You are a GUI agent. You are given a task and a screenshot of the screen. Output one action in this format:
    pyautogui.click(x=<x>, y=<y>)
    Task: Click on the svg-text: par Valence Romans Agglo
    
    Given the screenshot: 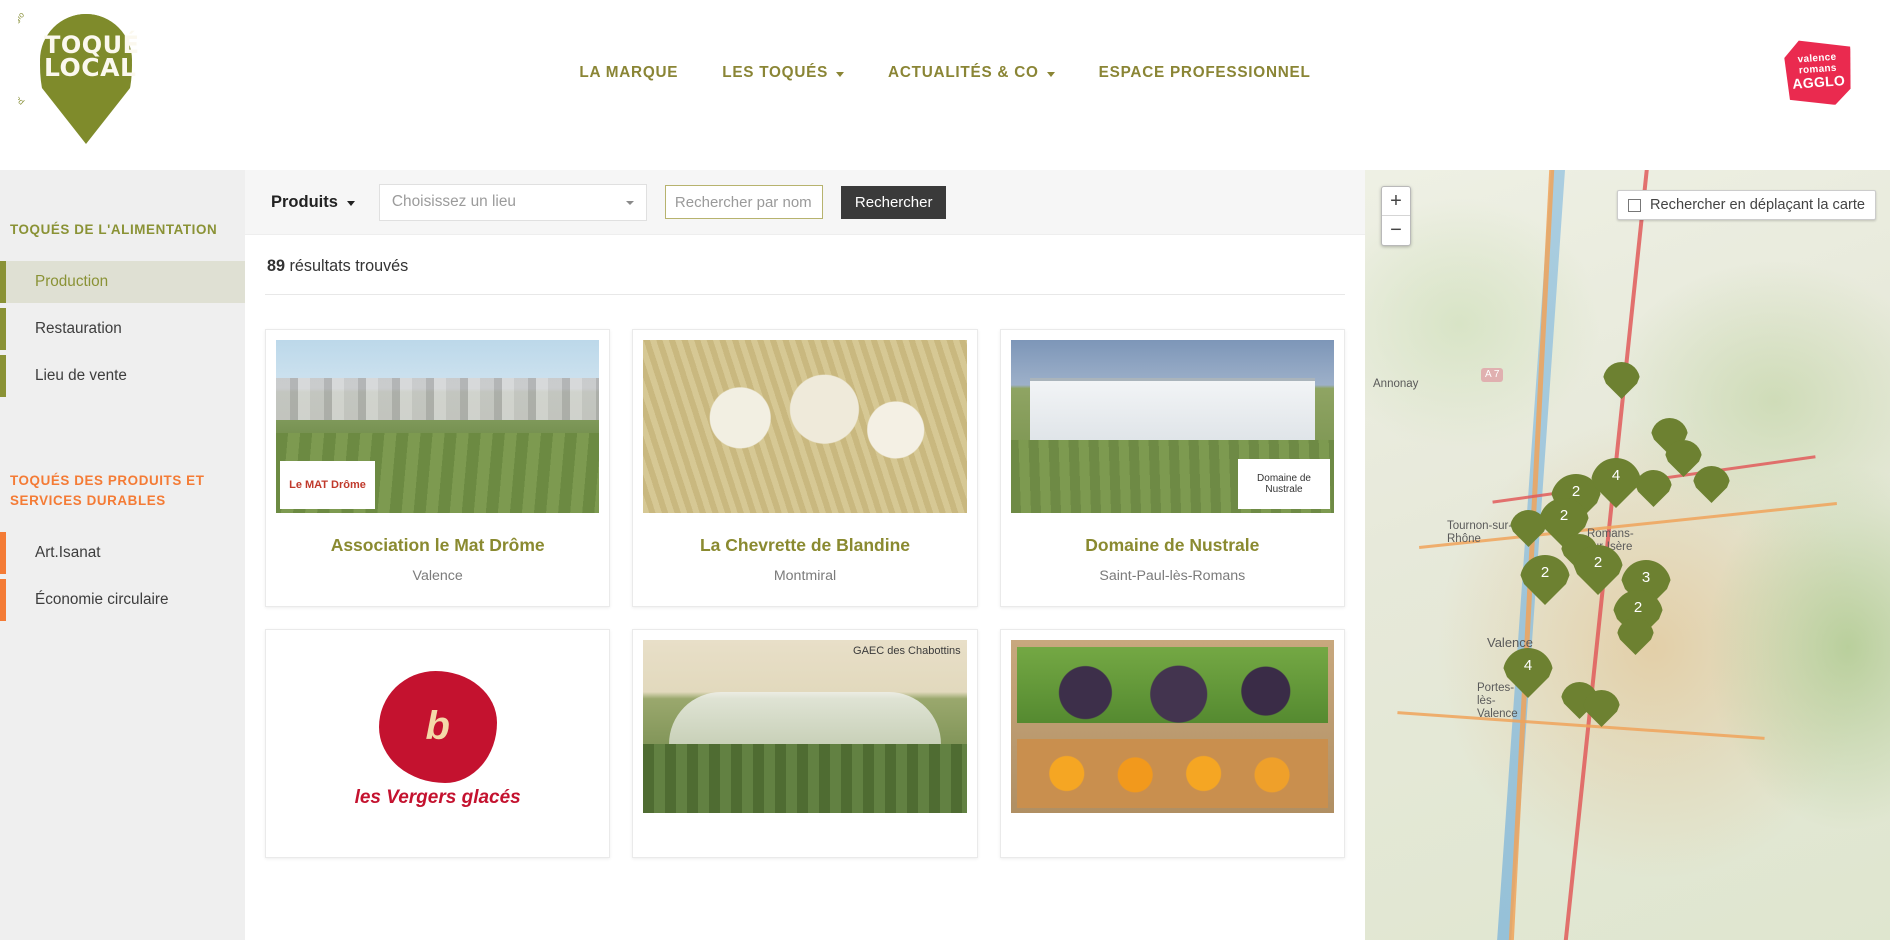 What is the action you would take?
    pyautogui.click(x=22, y=58)
    